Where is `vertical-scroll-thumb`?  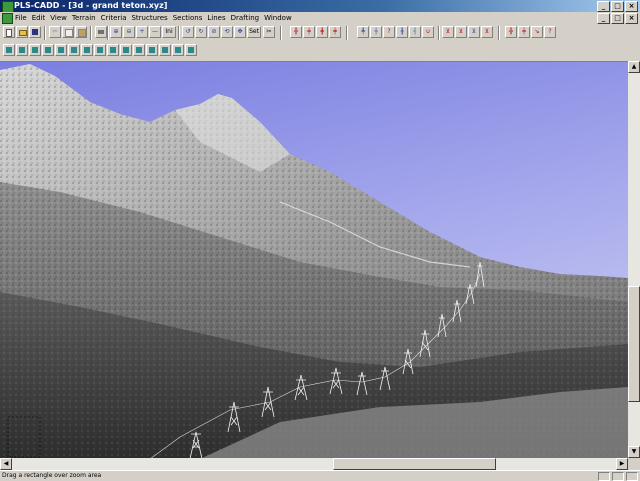
vertical-scroll-thumb is located at coordinates (634, 344).